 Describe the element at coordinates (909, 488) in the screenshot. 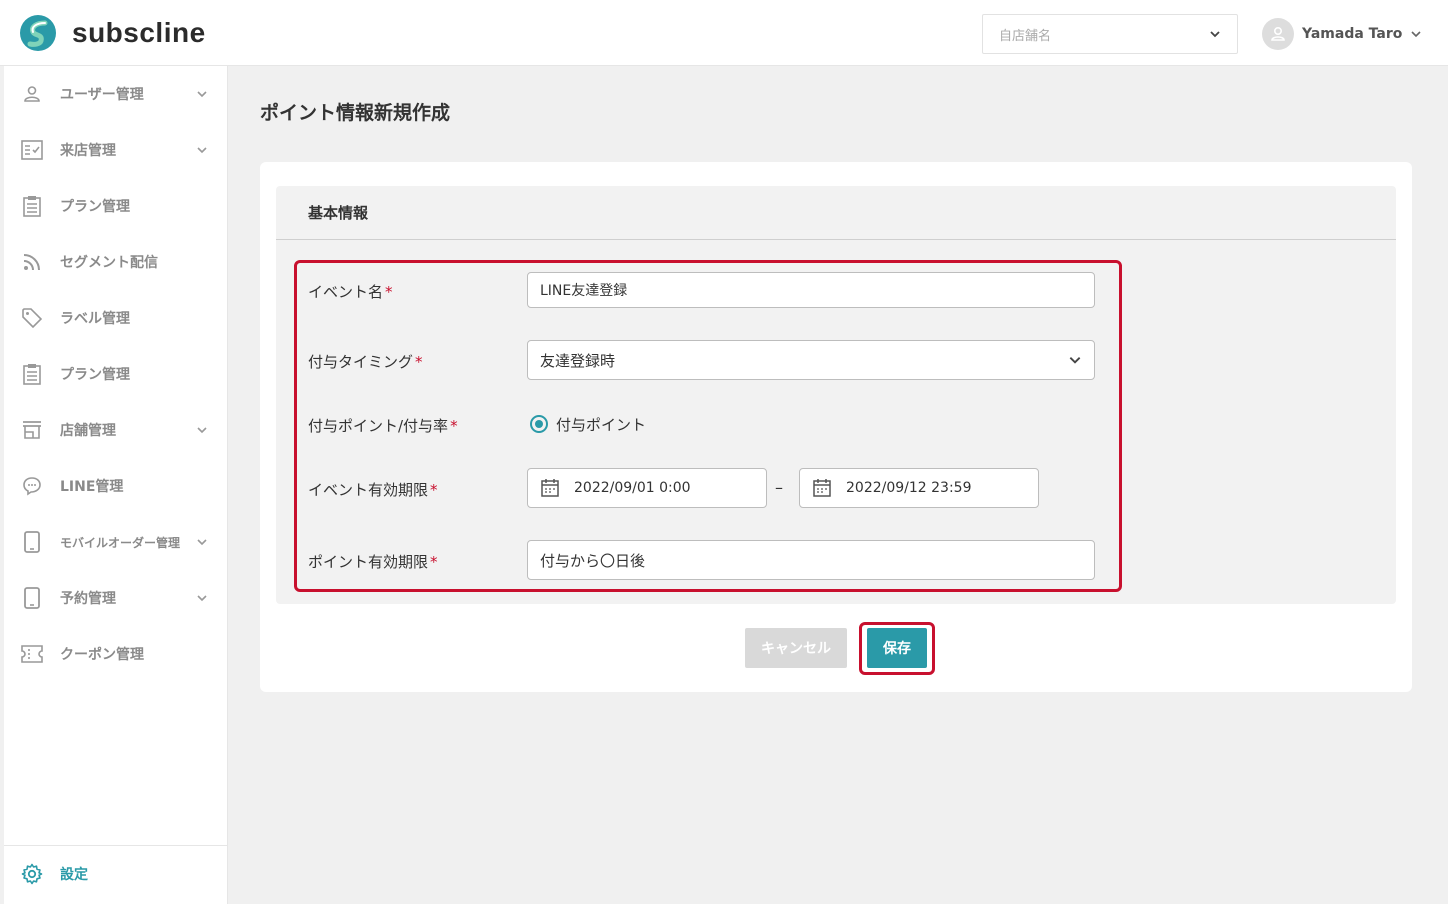

I see `event-end-date: 2022/09/12 23:59` at that location.